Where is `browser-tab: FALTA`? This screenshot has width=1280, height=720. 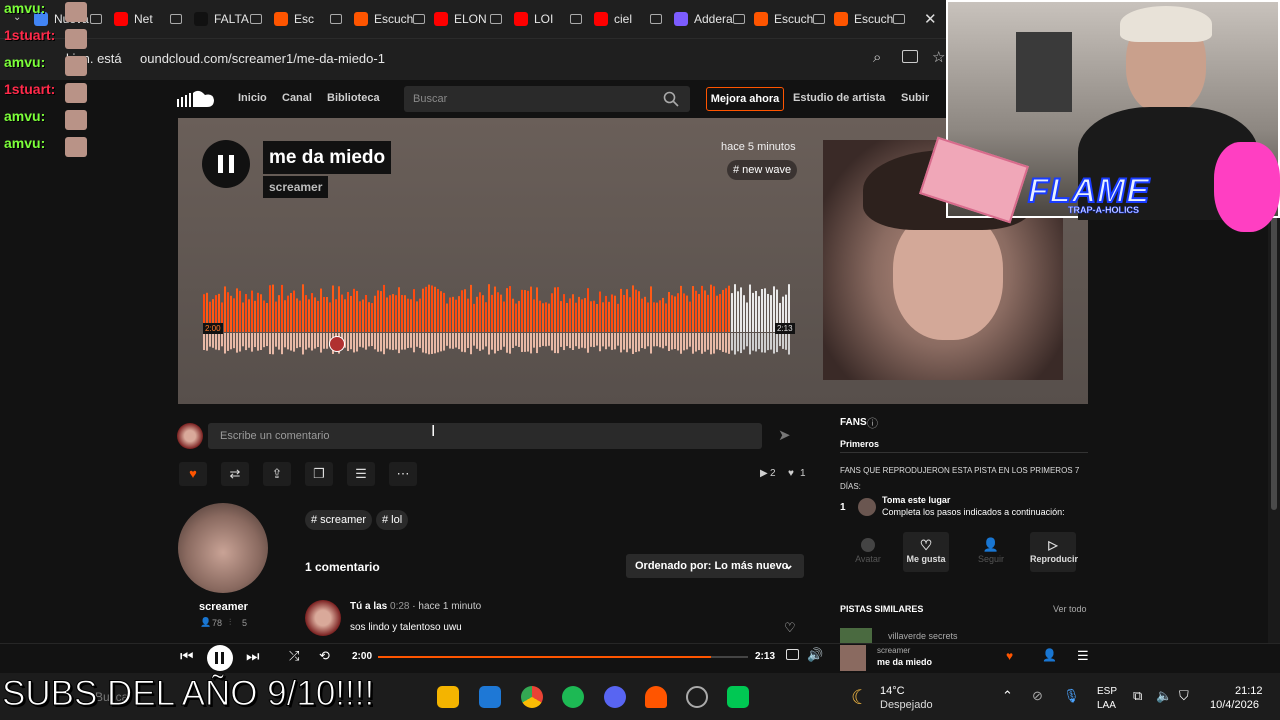 browser-tab: FALTA is located at coordinates (228, 19).